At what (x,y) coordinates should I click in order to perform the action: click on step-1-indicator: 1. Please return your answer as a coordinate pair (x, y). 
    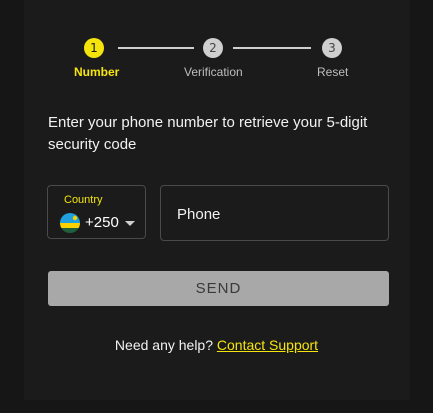
    Looking at the image, I should click on (94, 48).